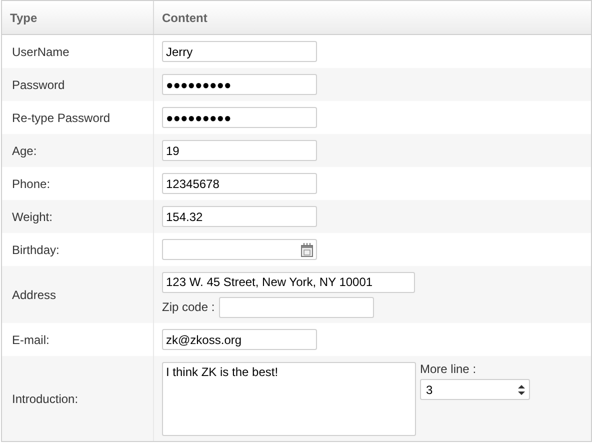 This screenshot has width=592, height=448. Describe the element at coordinates (78, 17) in the screenshot. I see `column-header: Type` at that location.